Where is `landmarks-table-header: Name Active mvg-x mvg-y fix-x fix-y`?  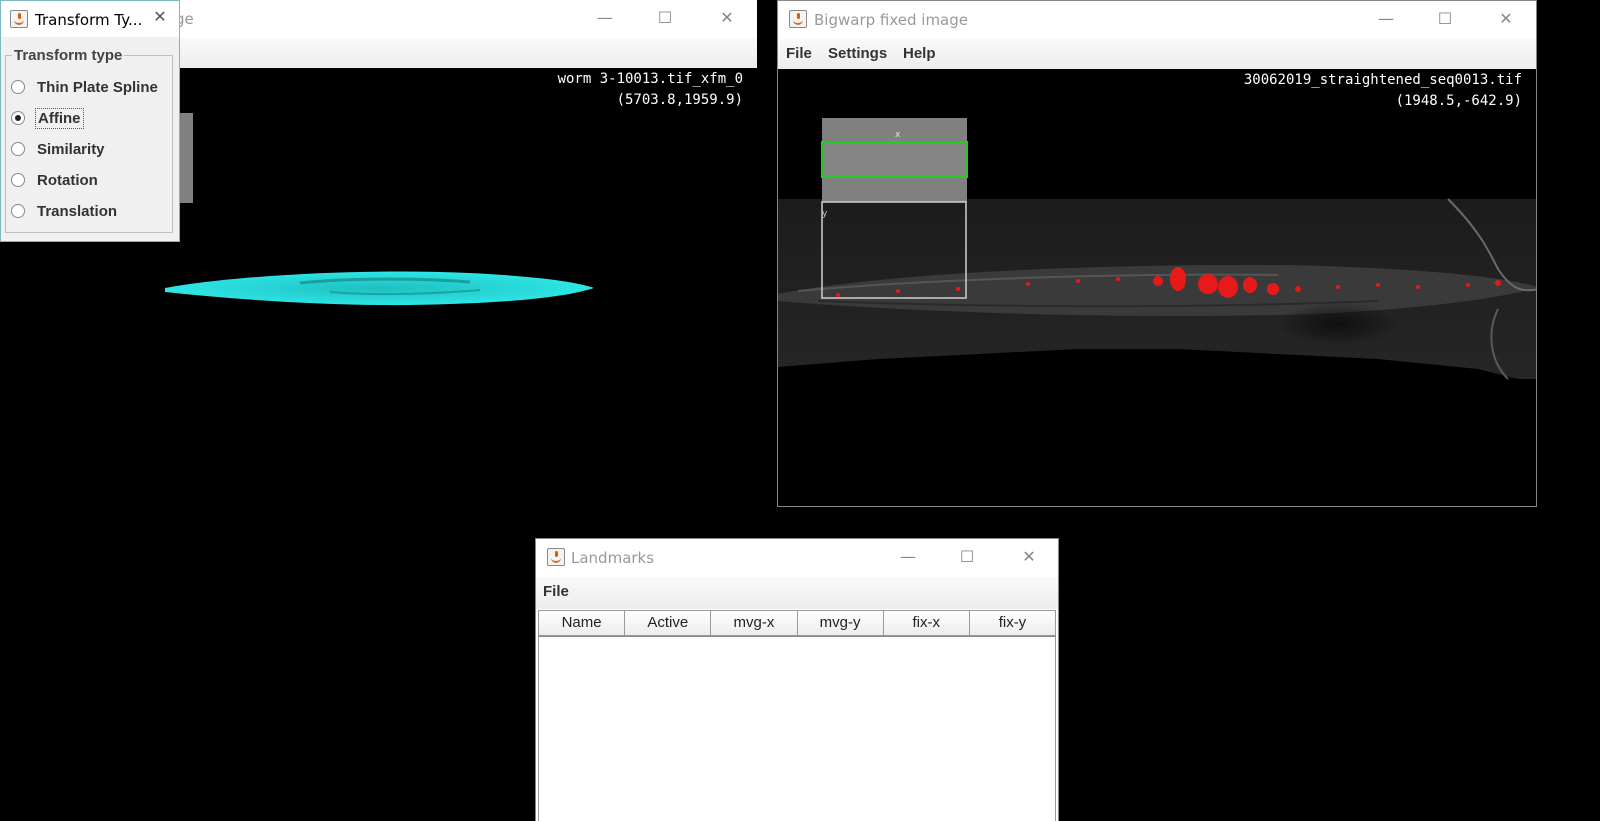
landmarks-table-header: Name Active mvg-x mvg-y fix-x fix-y is located at coordinates (797, 623).